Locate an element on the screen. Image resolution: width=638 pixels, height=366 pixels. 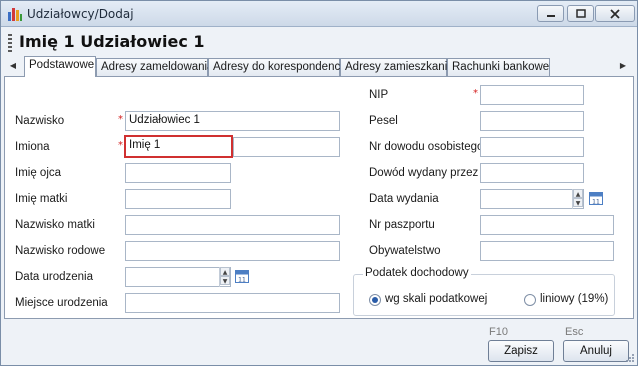
imie-ojca-label: Imię ojca is located at coordinates (38, 173).